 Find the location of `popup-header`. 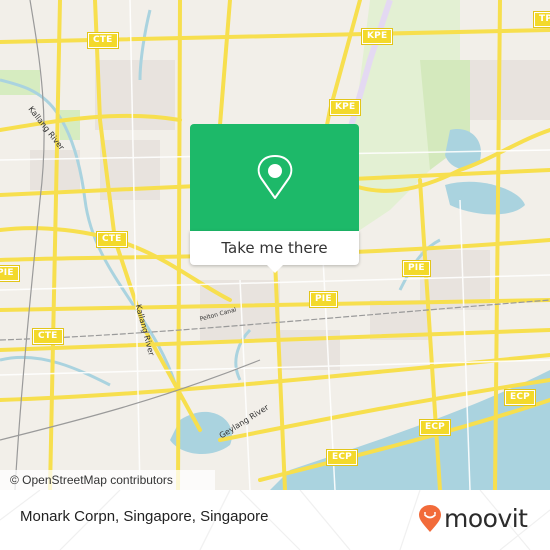

popup-header is located at coordinates (274, 177).